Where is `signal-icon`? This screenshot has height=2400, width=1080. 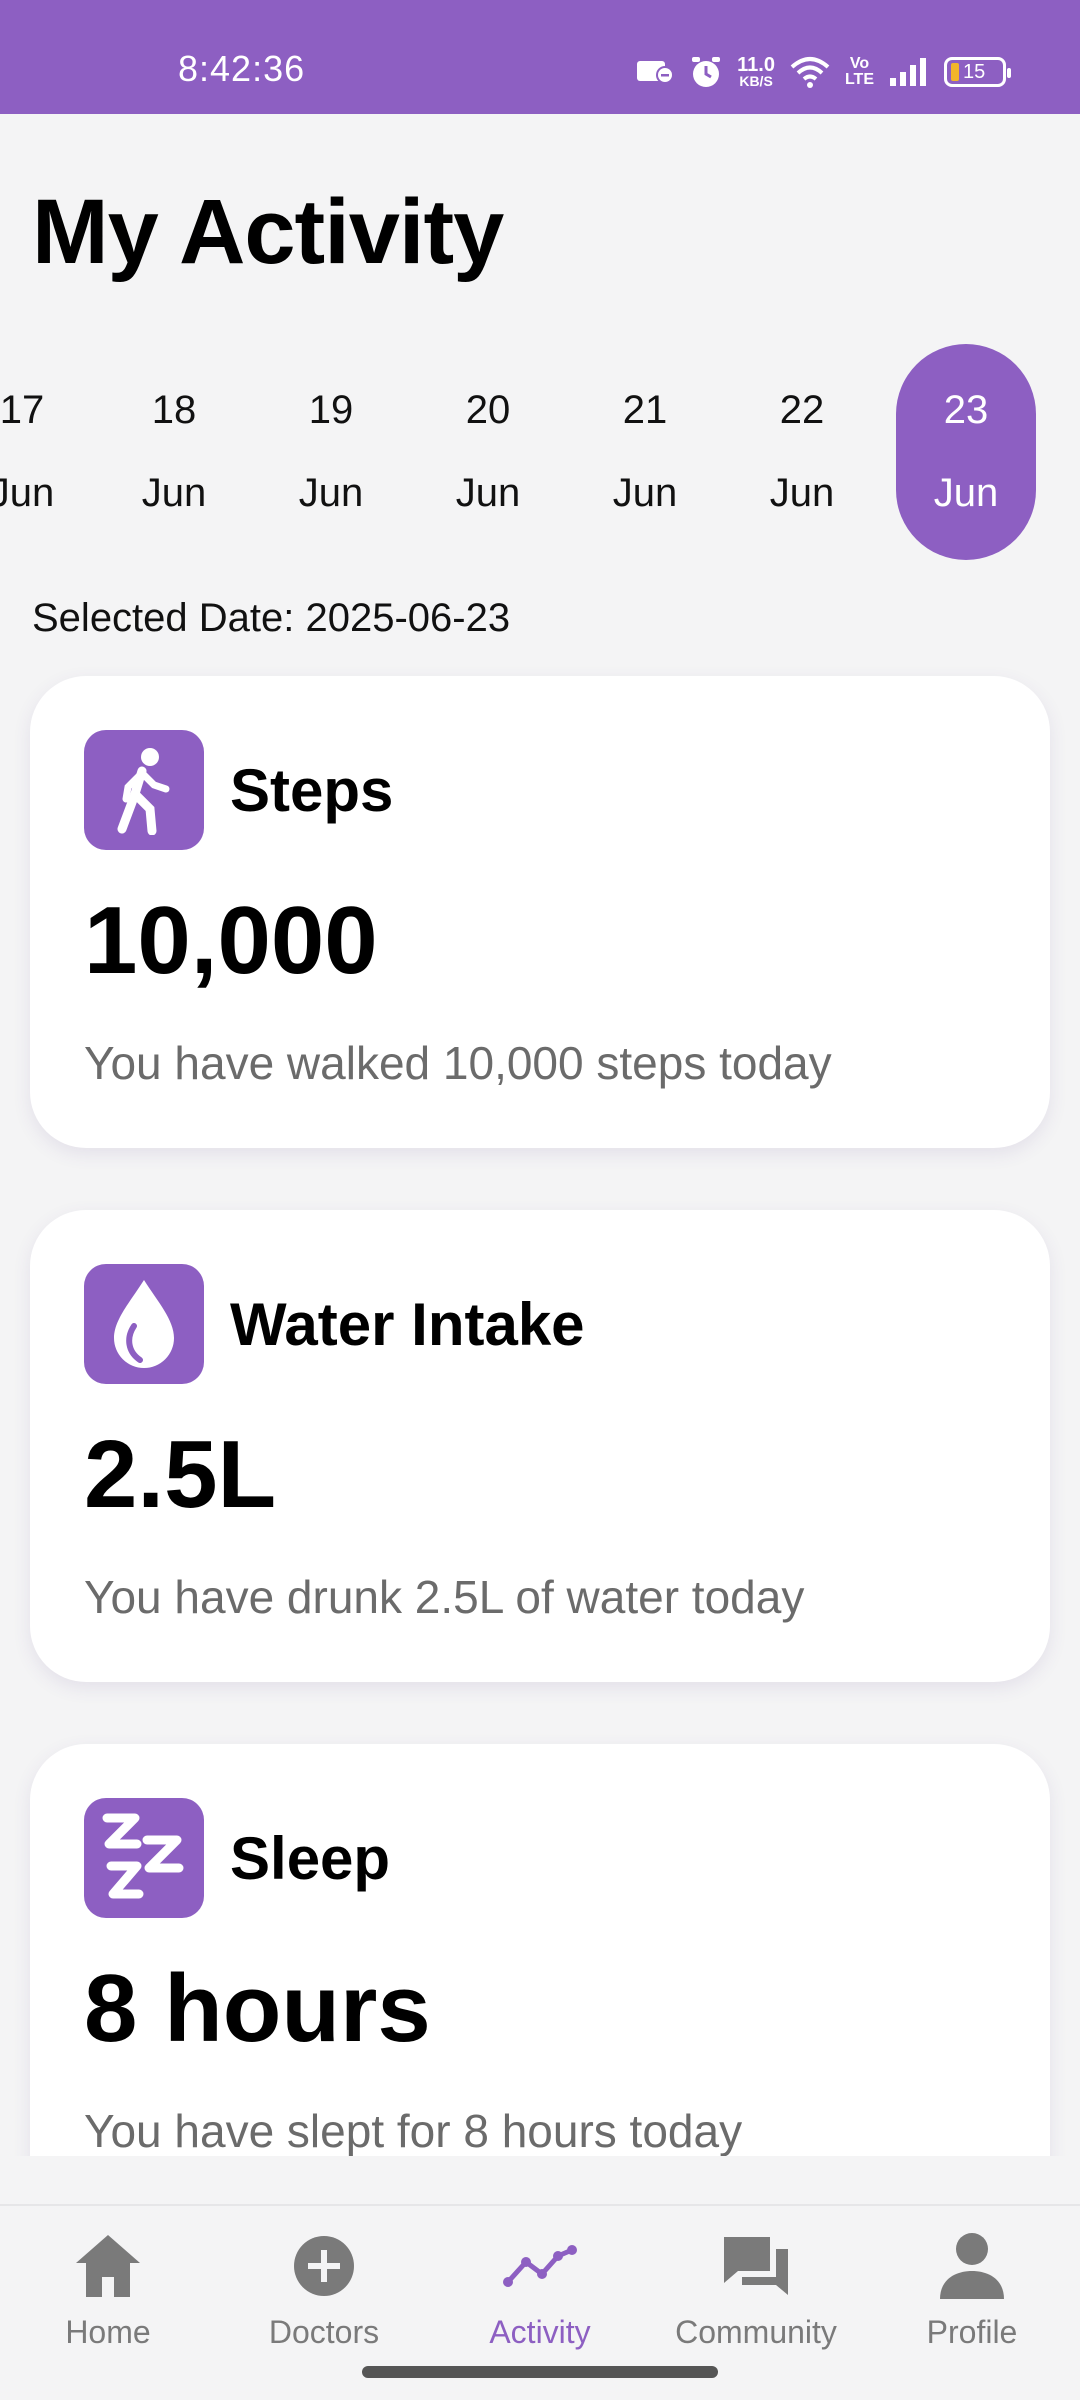
signal-icon is located at coordinates (909, 72).